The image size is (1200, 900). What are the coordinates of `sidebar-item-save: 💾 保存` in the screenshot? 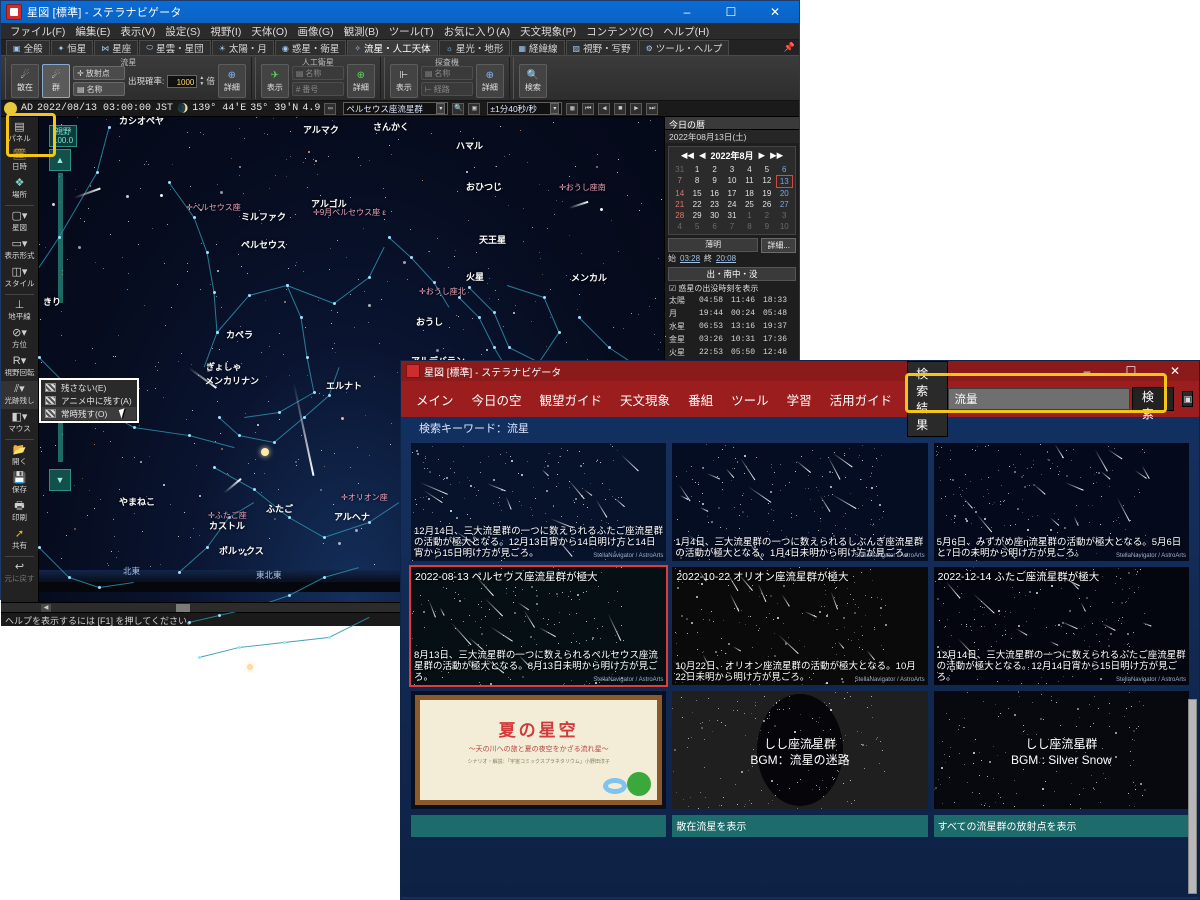 It's located at (19, 484).